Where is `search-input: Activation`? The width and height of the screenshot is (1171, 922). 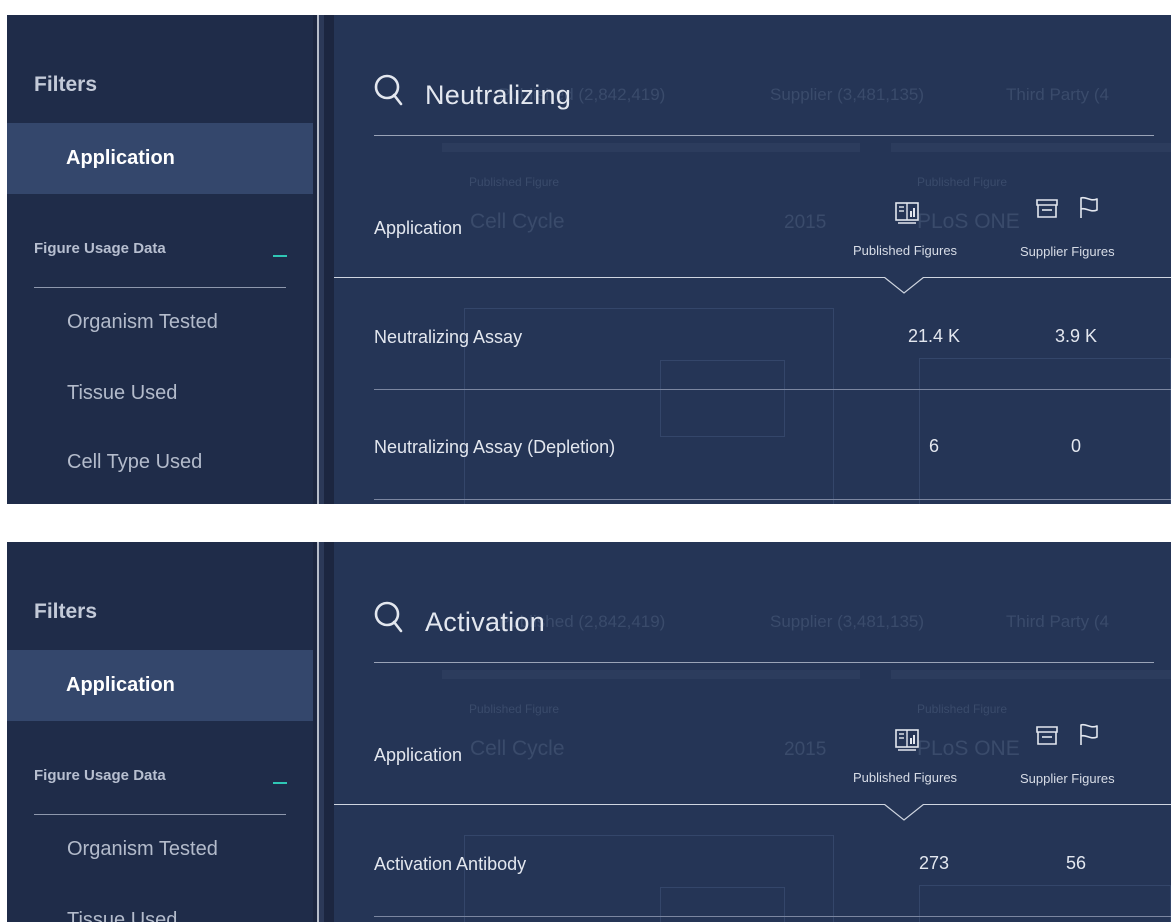 search-input: Activation is located at coordinates (485, 622).